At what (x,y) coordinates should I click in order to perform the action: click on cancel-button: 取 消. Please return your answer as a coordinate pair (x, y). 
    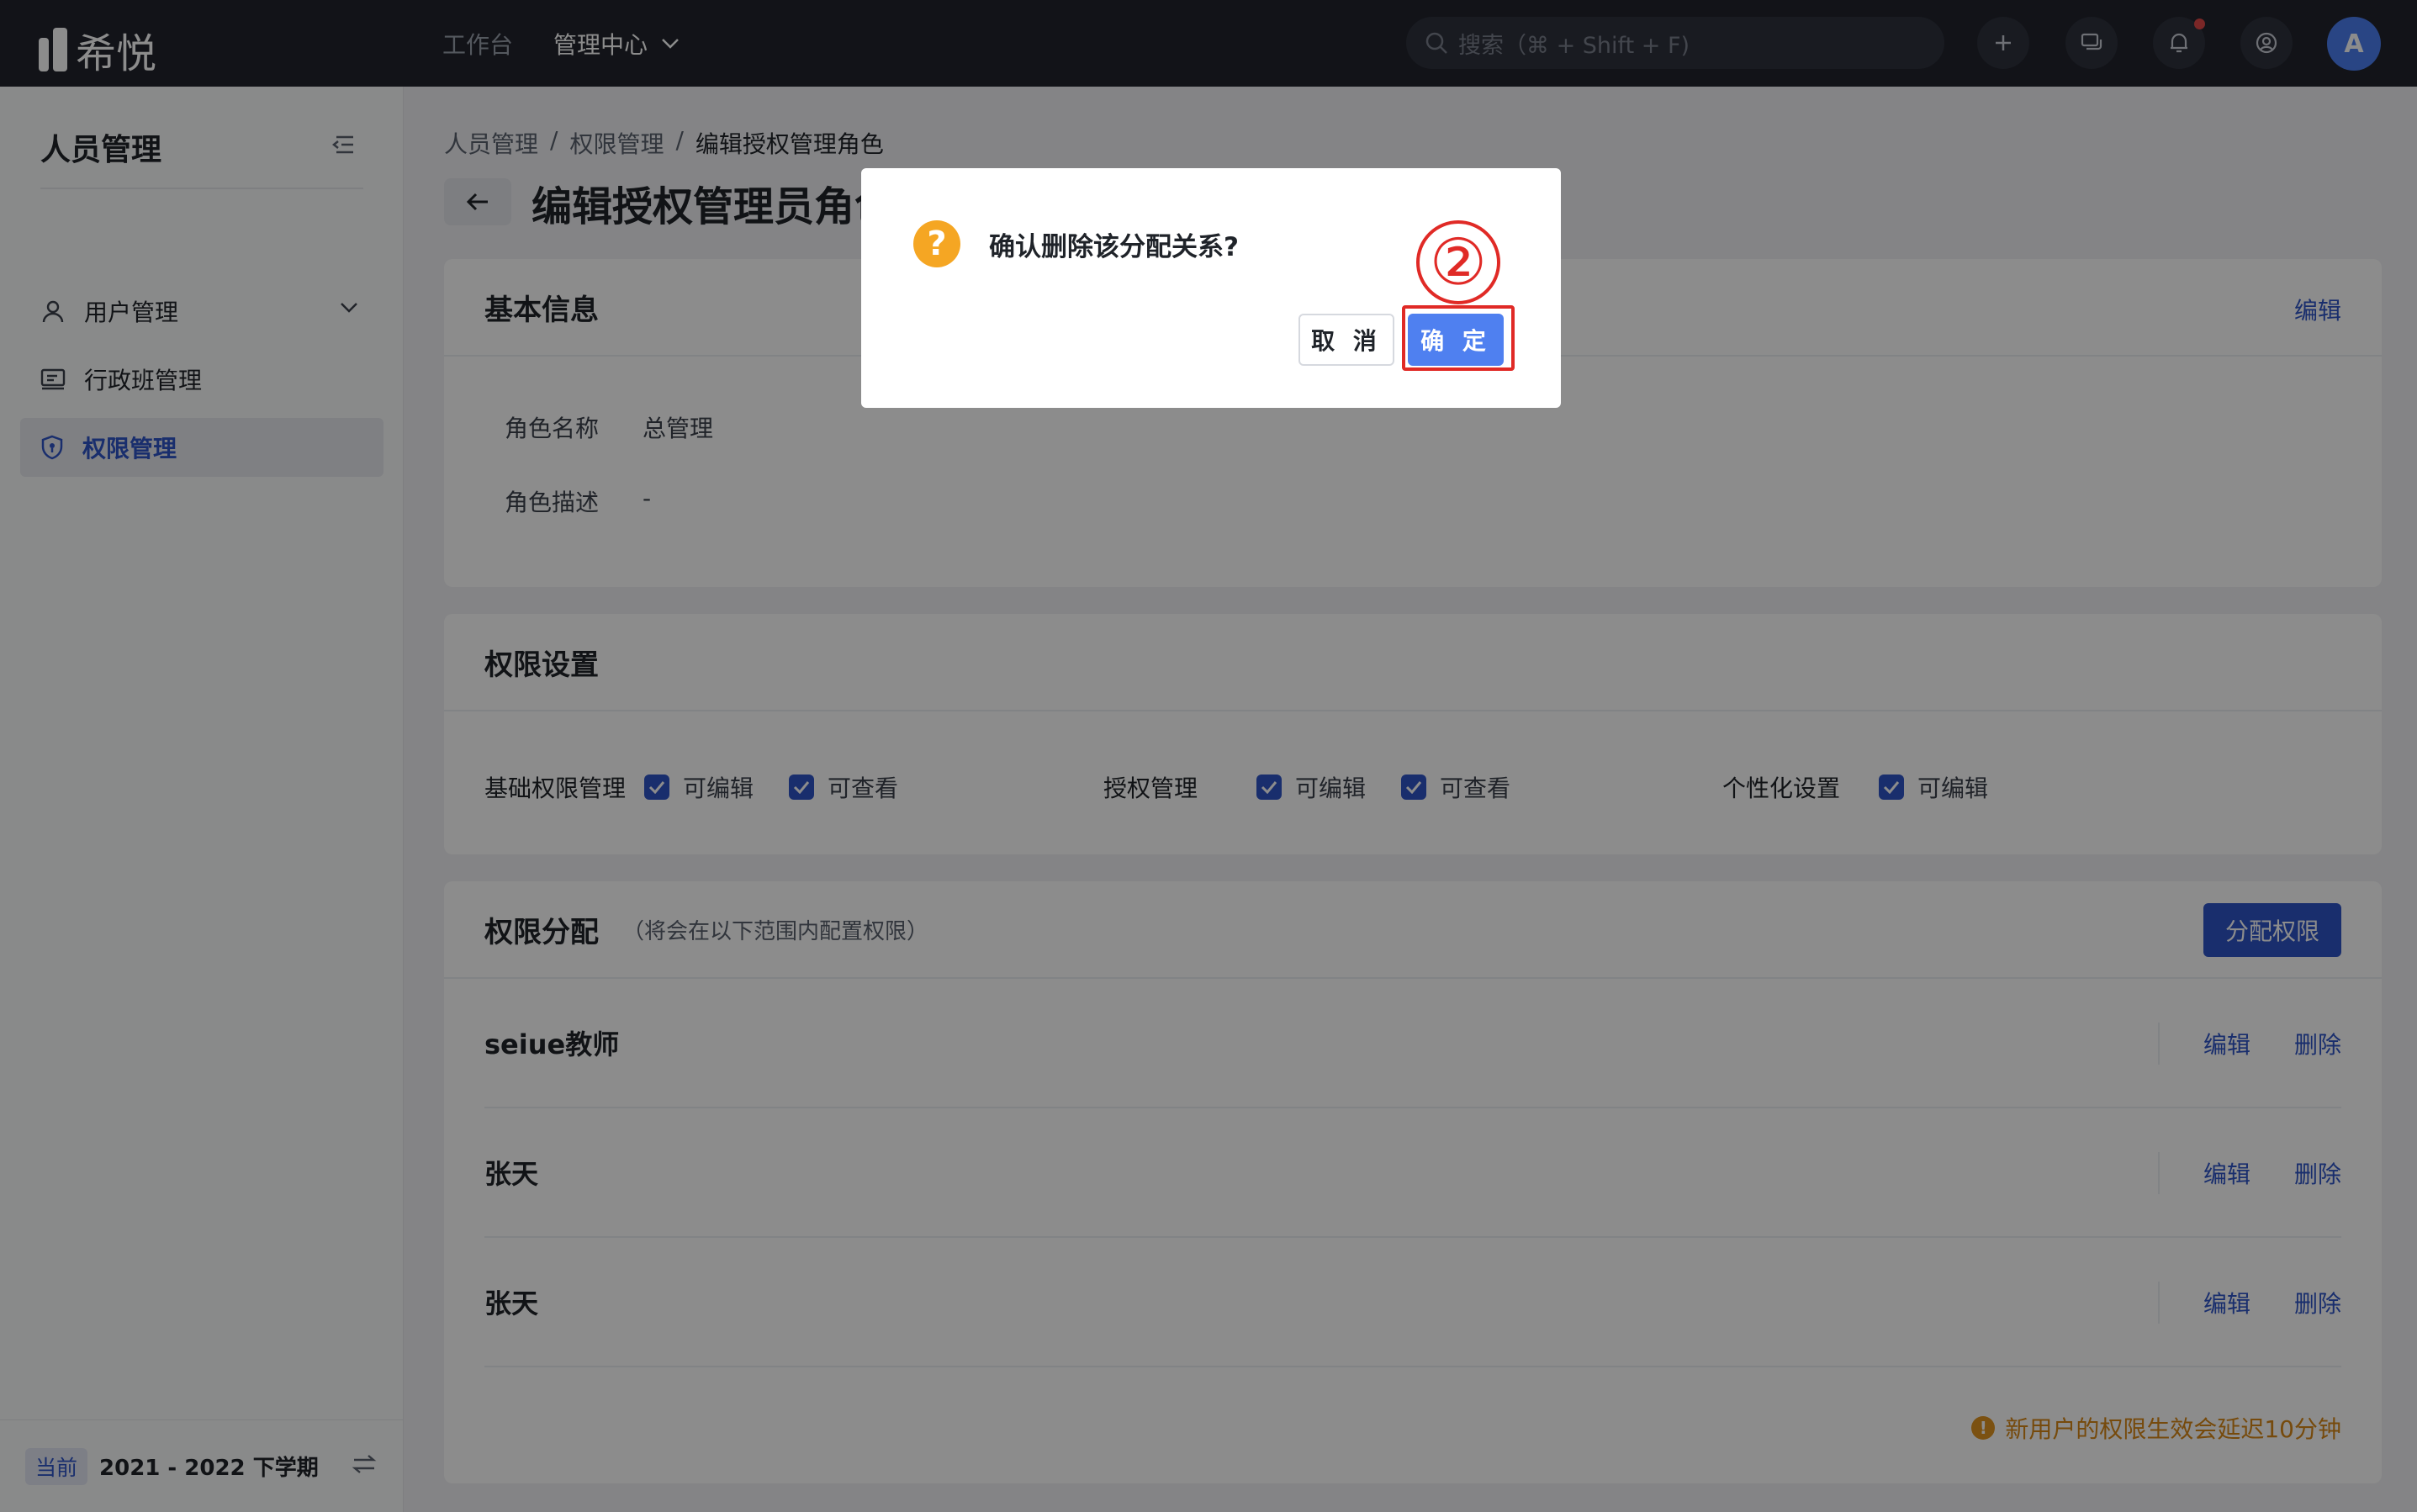
    Looking at the image, I should click on (1346, 340).